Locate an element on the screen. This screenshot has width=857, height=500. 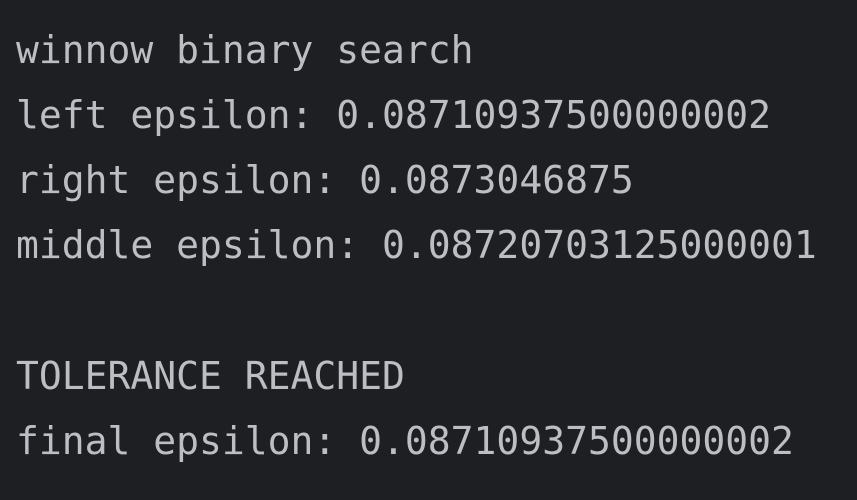
output-line-right-epsilon: right epsilon: 0.0873046875 is located at coordinates (325, 180).